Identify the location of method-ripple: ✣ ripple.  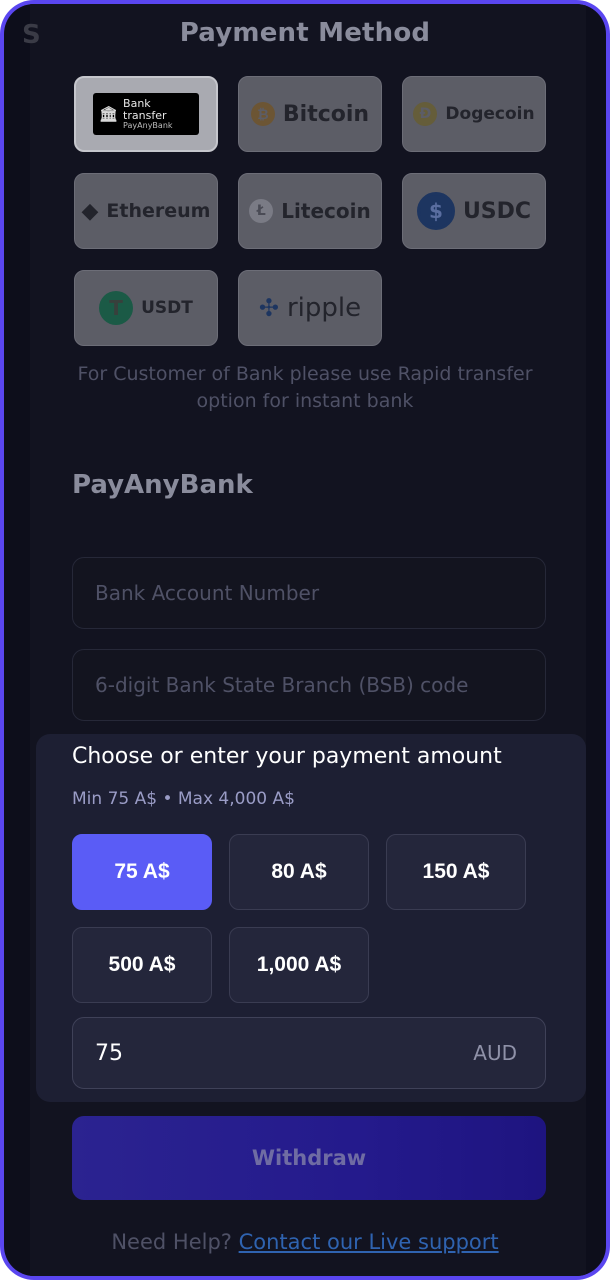
(310, 308).